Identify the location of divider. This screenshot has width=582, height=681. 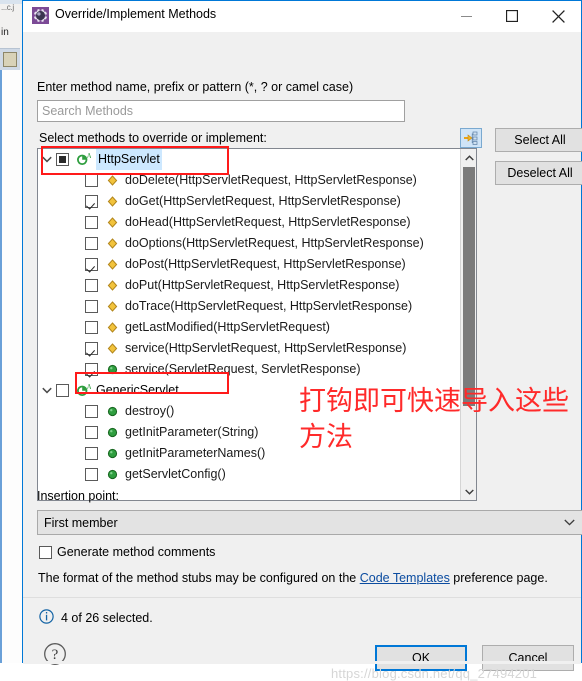
(302, 597).